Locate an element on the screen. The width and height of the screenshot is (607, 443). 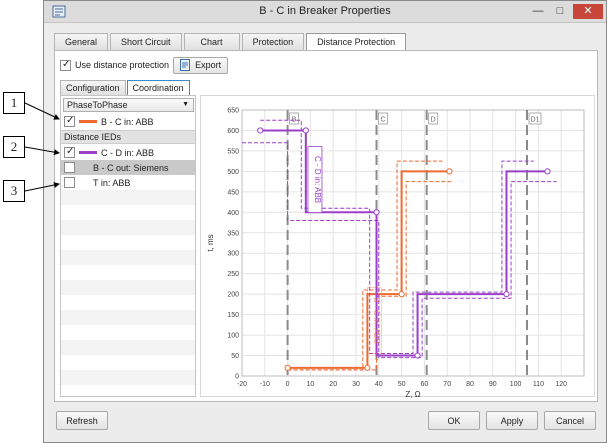
distance-ieds-header: Distance IEDs is located at coordinates (128, 137).